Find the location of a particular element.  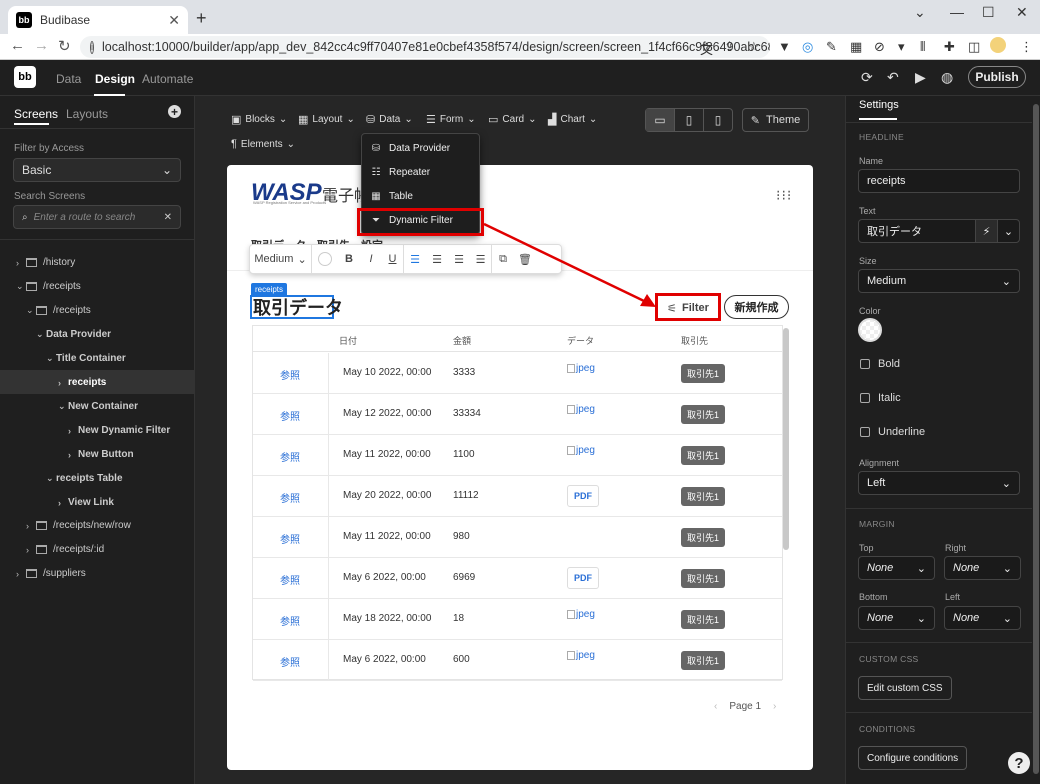

text-value: 取引データ is located at coordinates (894, 232).